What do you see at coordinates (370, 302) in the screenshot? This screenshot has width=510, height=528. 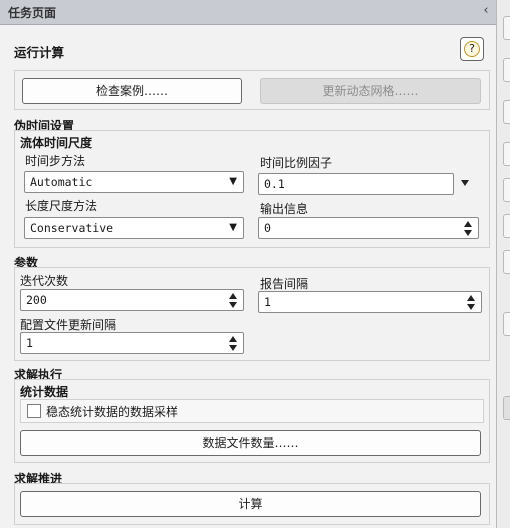 I see `report-interval-spinner: 1` at bounding box center [370, 302].